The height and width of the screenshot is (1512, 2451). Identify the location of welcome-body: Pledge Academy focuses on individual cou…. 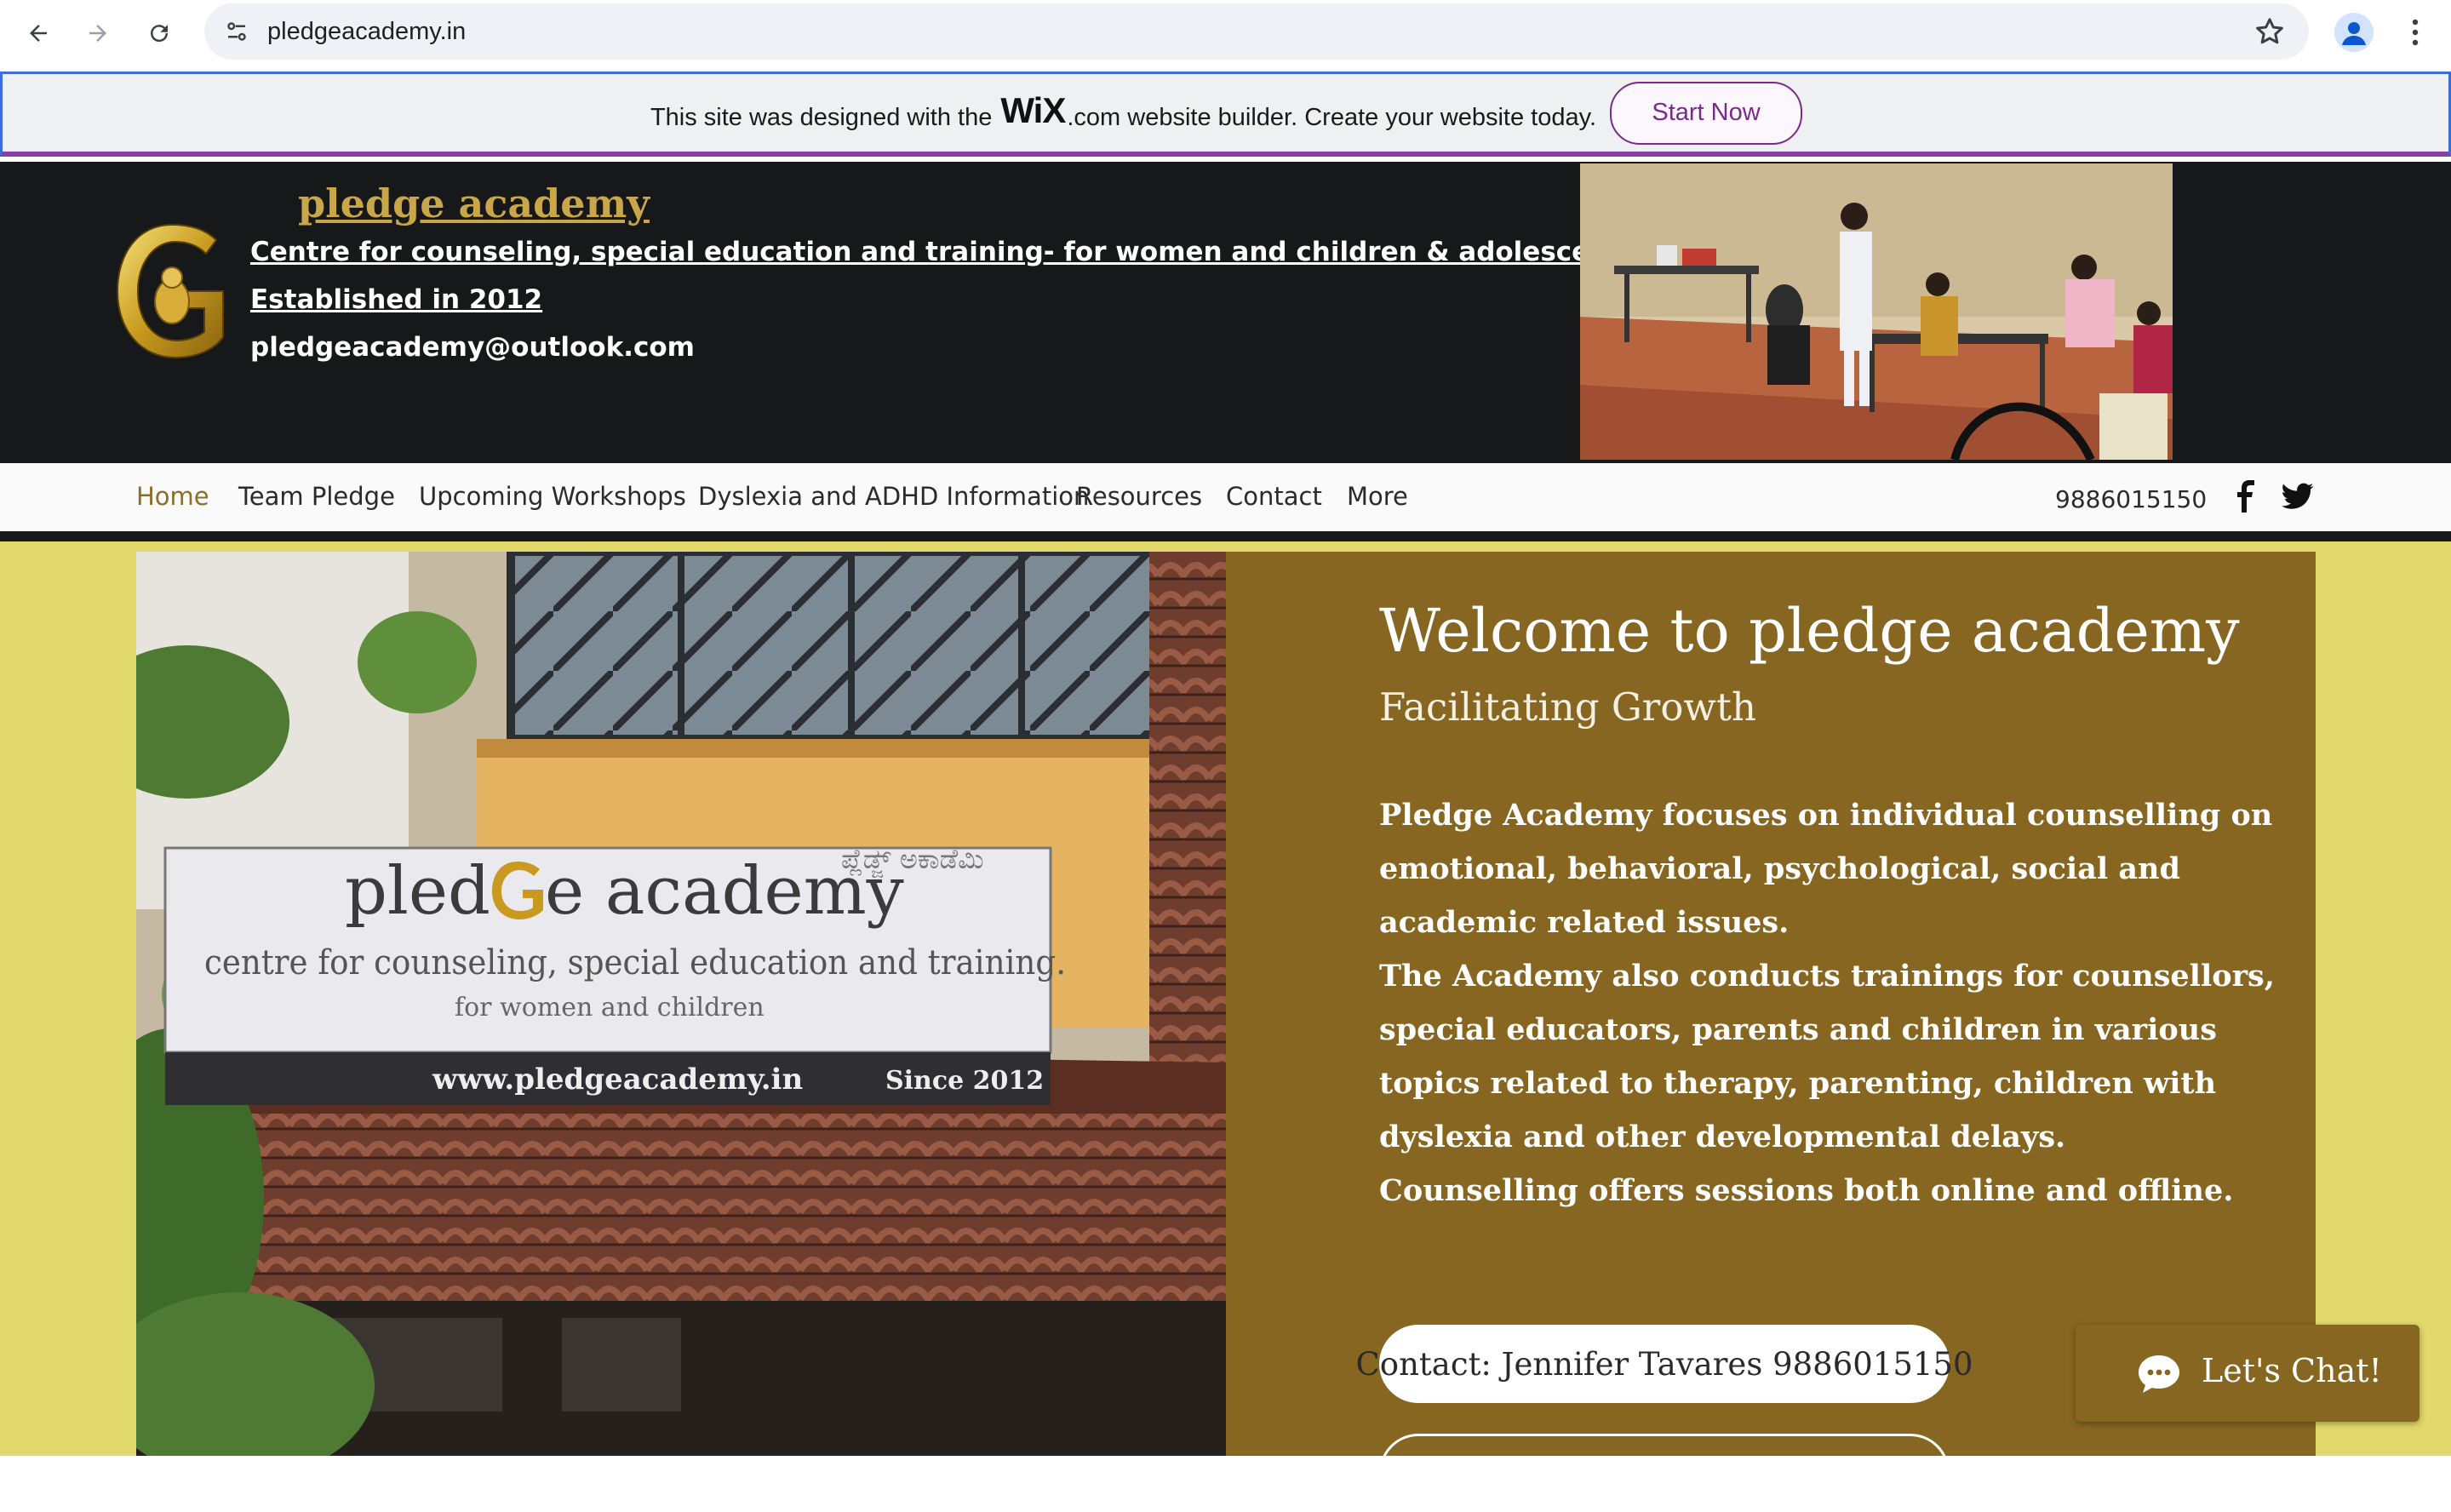
(1827, 1002).